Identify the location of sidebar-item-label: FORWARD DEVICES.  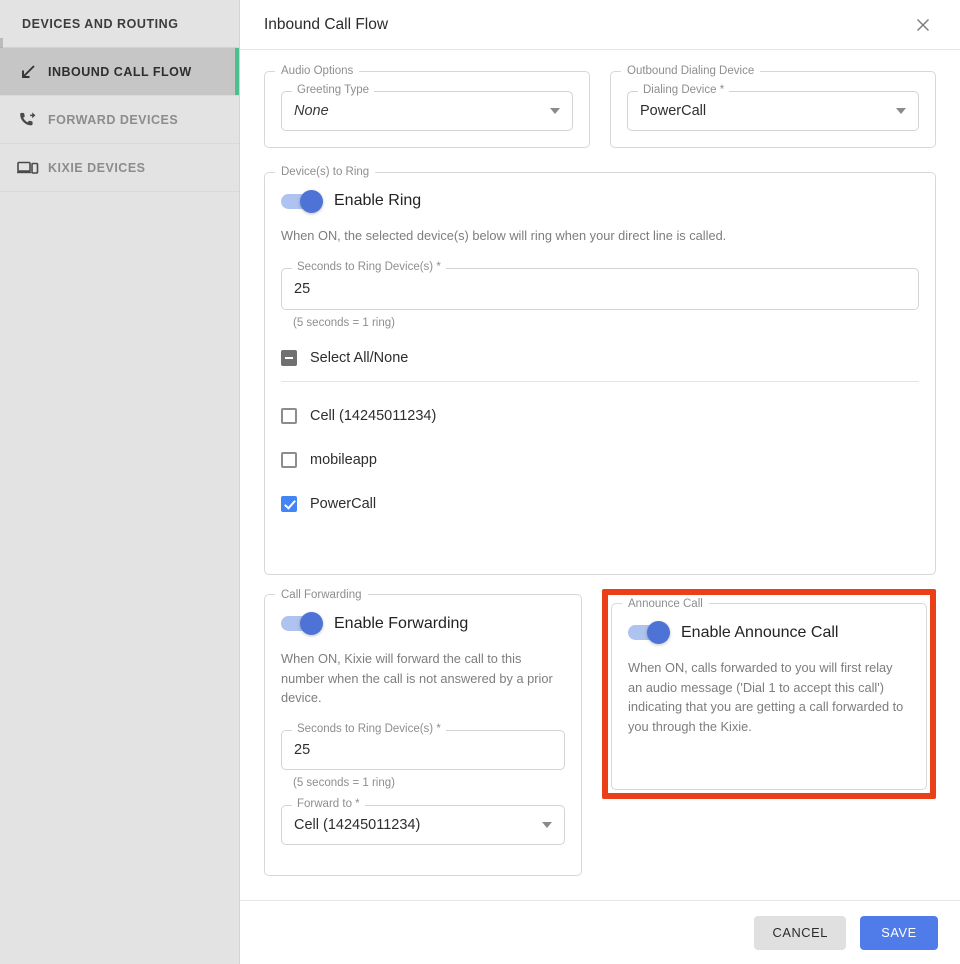
(113, 119).